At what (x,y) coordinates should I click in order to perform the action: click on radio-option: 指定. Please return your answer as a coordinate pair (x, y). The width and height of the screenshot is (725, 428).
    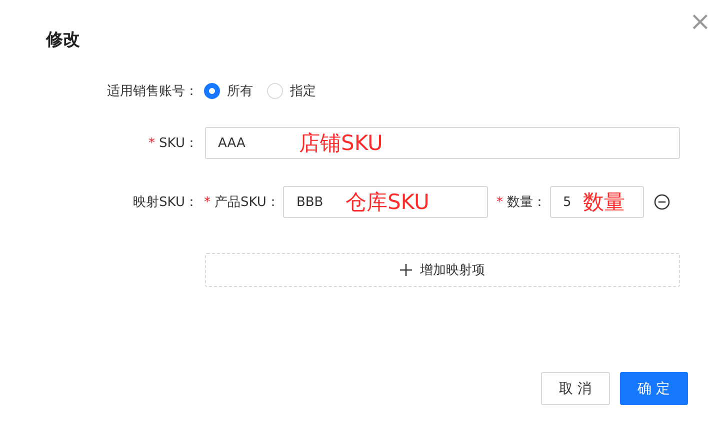
    Looking at the image, I should click on (291, 91).